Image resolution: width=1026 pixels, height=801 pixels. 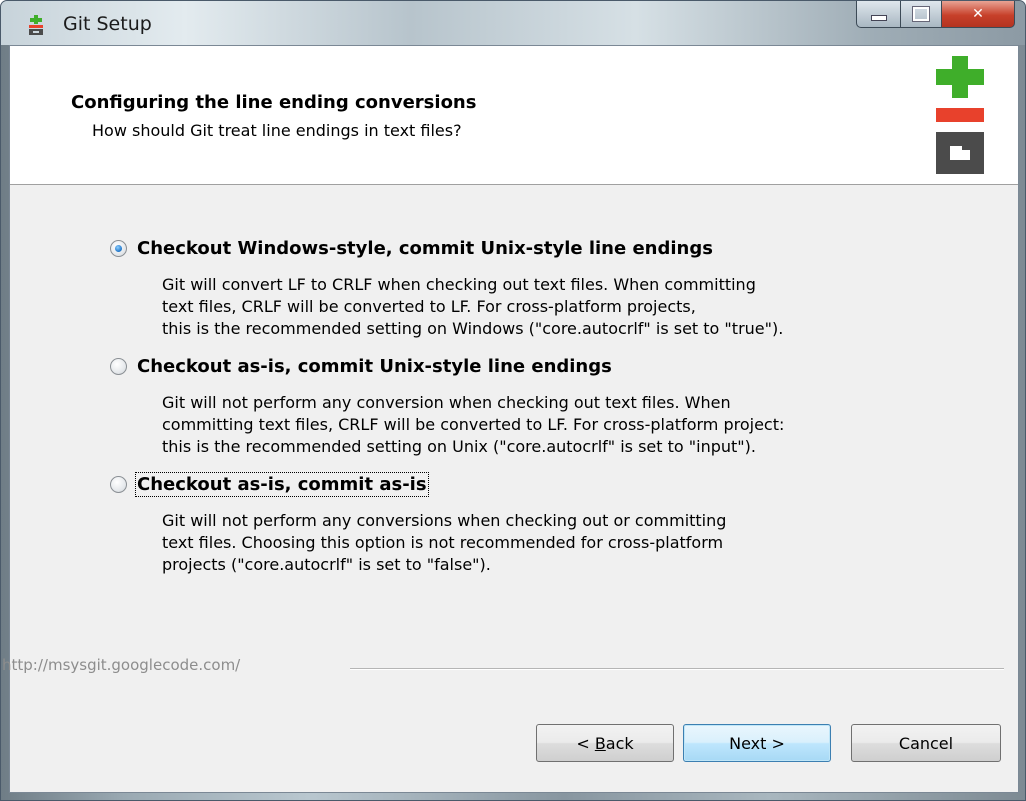 I want to click on caption-buttons: ✕, so click(x=935, y=17).